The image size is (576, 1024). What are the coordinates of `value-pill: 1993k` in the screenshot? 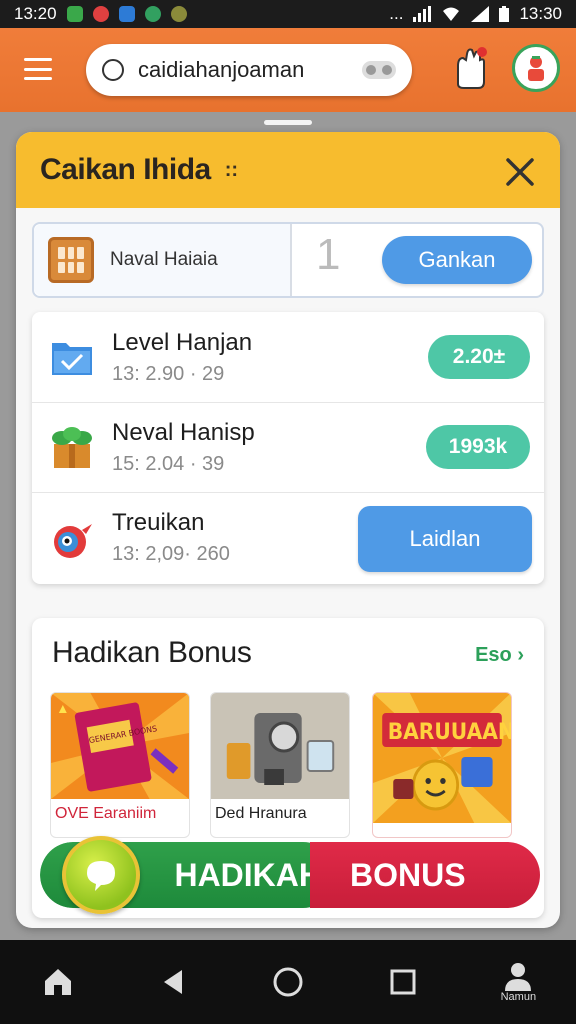 It's located at (478, 447).